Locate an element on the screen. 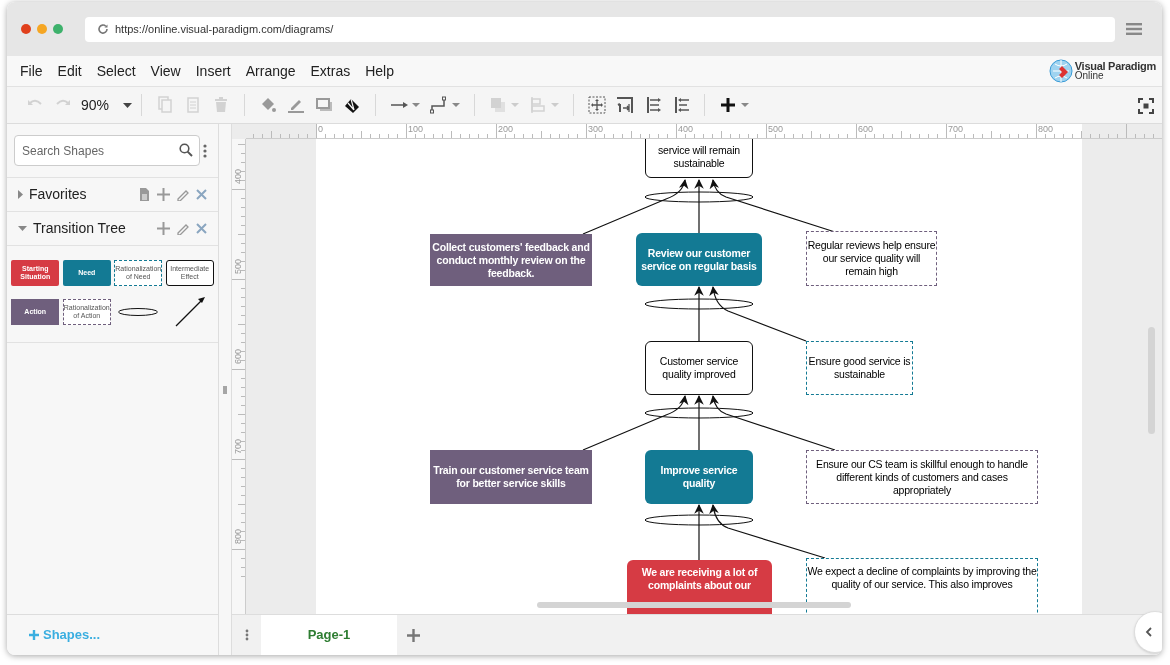  need-node: Improve service quality is located at coordinates (699, 477).